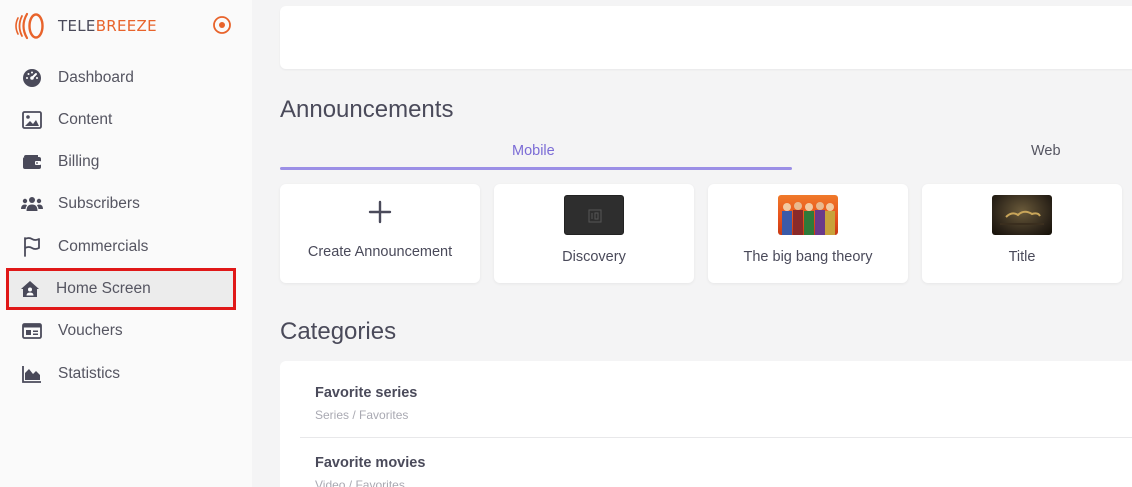  What do you see at coordinates (1022, 257) in the screenshot?
I see `card-label: Title` at bounding box center [1022, 257].